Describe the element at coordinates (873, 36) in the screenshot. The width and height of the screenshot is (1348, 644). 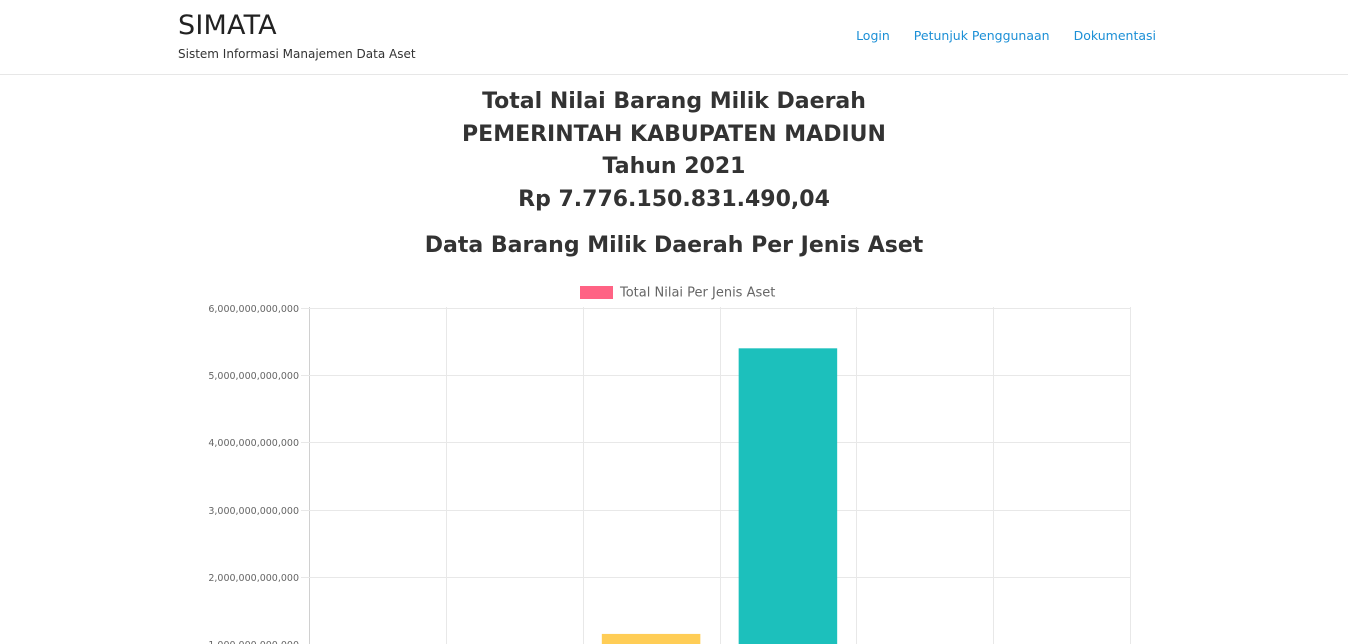
I see `nav-login-link: Login` at that location.